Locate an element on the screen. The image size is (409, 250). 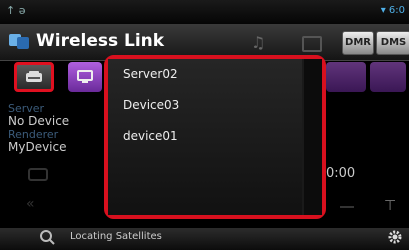
server-button is located at coordinates (34, 77).